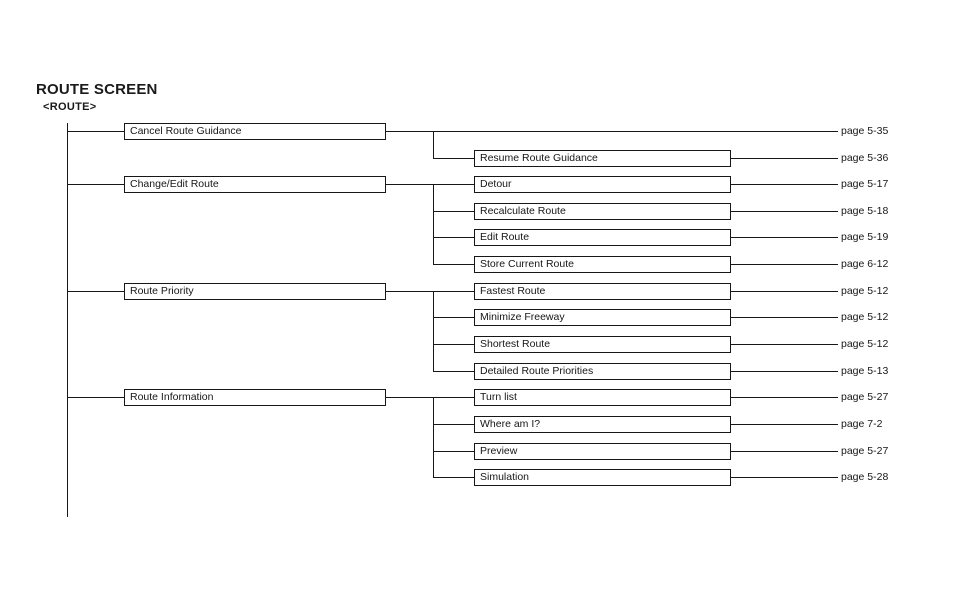 The width and height of the screenshot is (954, 608). What do you see at coordinates (612, 131) in the screenshot?
I see `connector-cancel-route-guidance-to-page` at bounding box center [612, 131].